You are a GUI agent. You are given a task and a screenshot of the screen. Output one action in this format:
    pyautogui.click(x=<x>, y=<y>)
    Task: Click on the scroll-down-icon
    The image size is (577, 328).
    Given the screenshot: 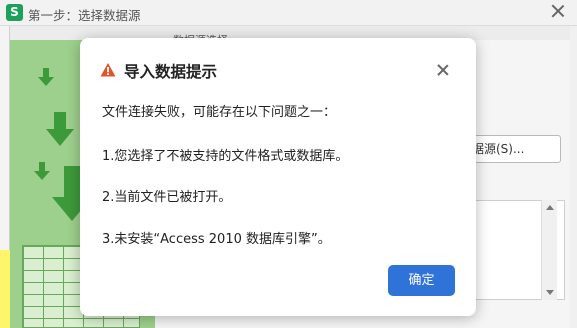 What is the action you would take?
    pyautogui.click(x=550, y=292)
    